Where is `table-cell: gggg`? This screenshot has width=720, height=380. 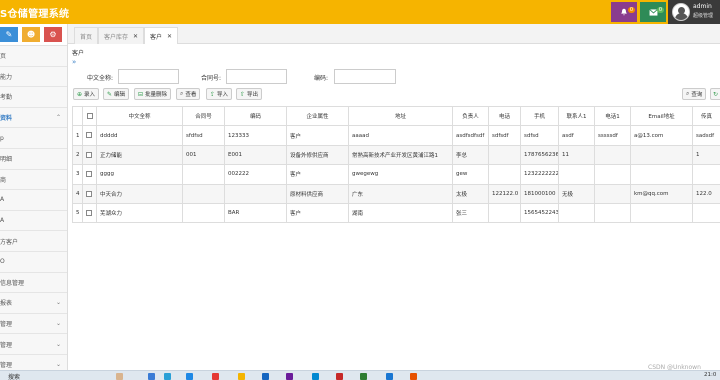 table-cell: gggg is located at coordinates (139, 174).